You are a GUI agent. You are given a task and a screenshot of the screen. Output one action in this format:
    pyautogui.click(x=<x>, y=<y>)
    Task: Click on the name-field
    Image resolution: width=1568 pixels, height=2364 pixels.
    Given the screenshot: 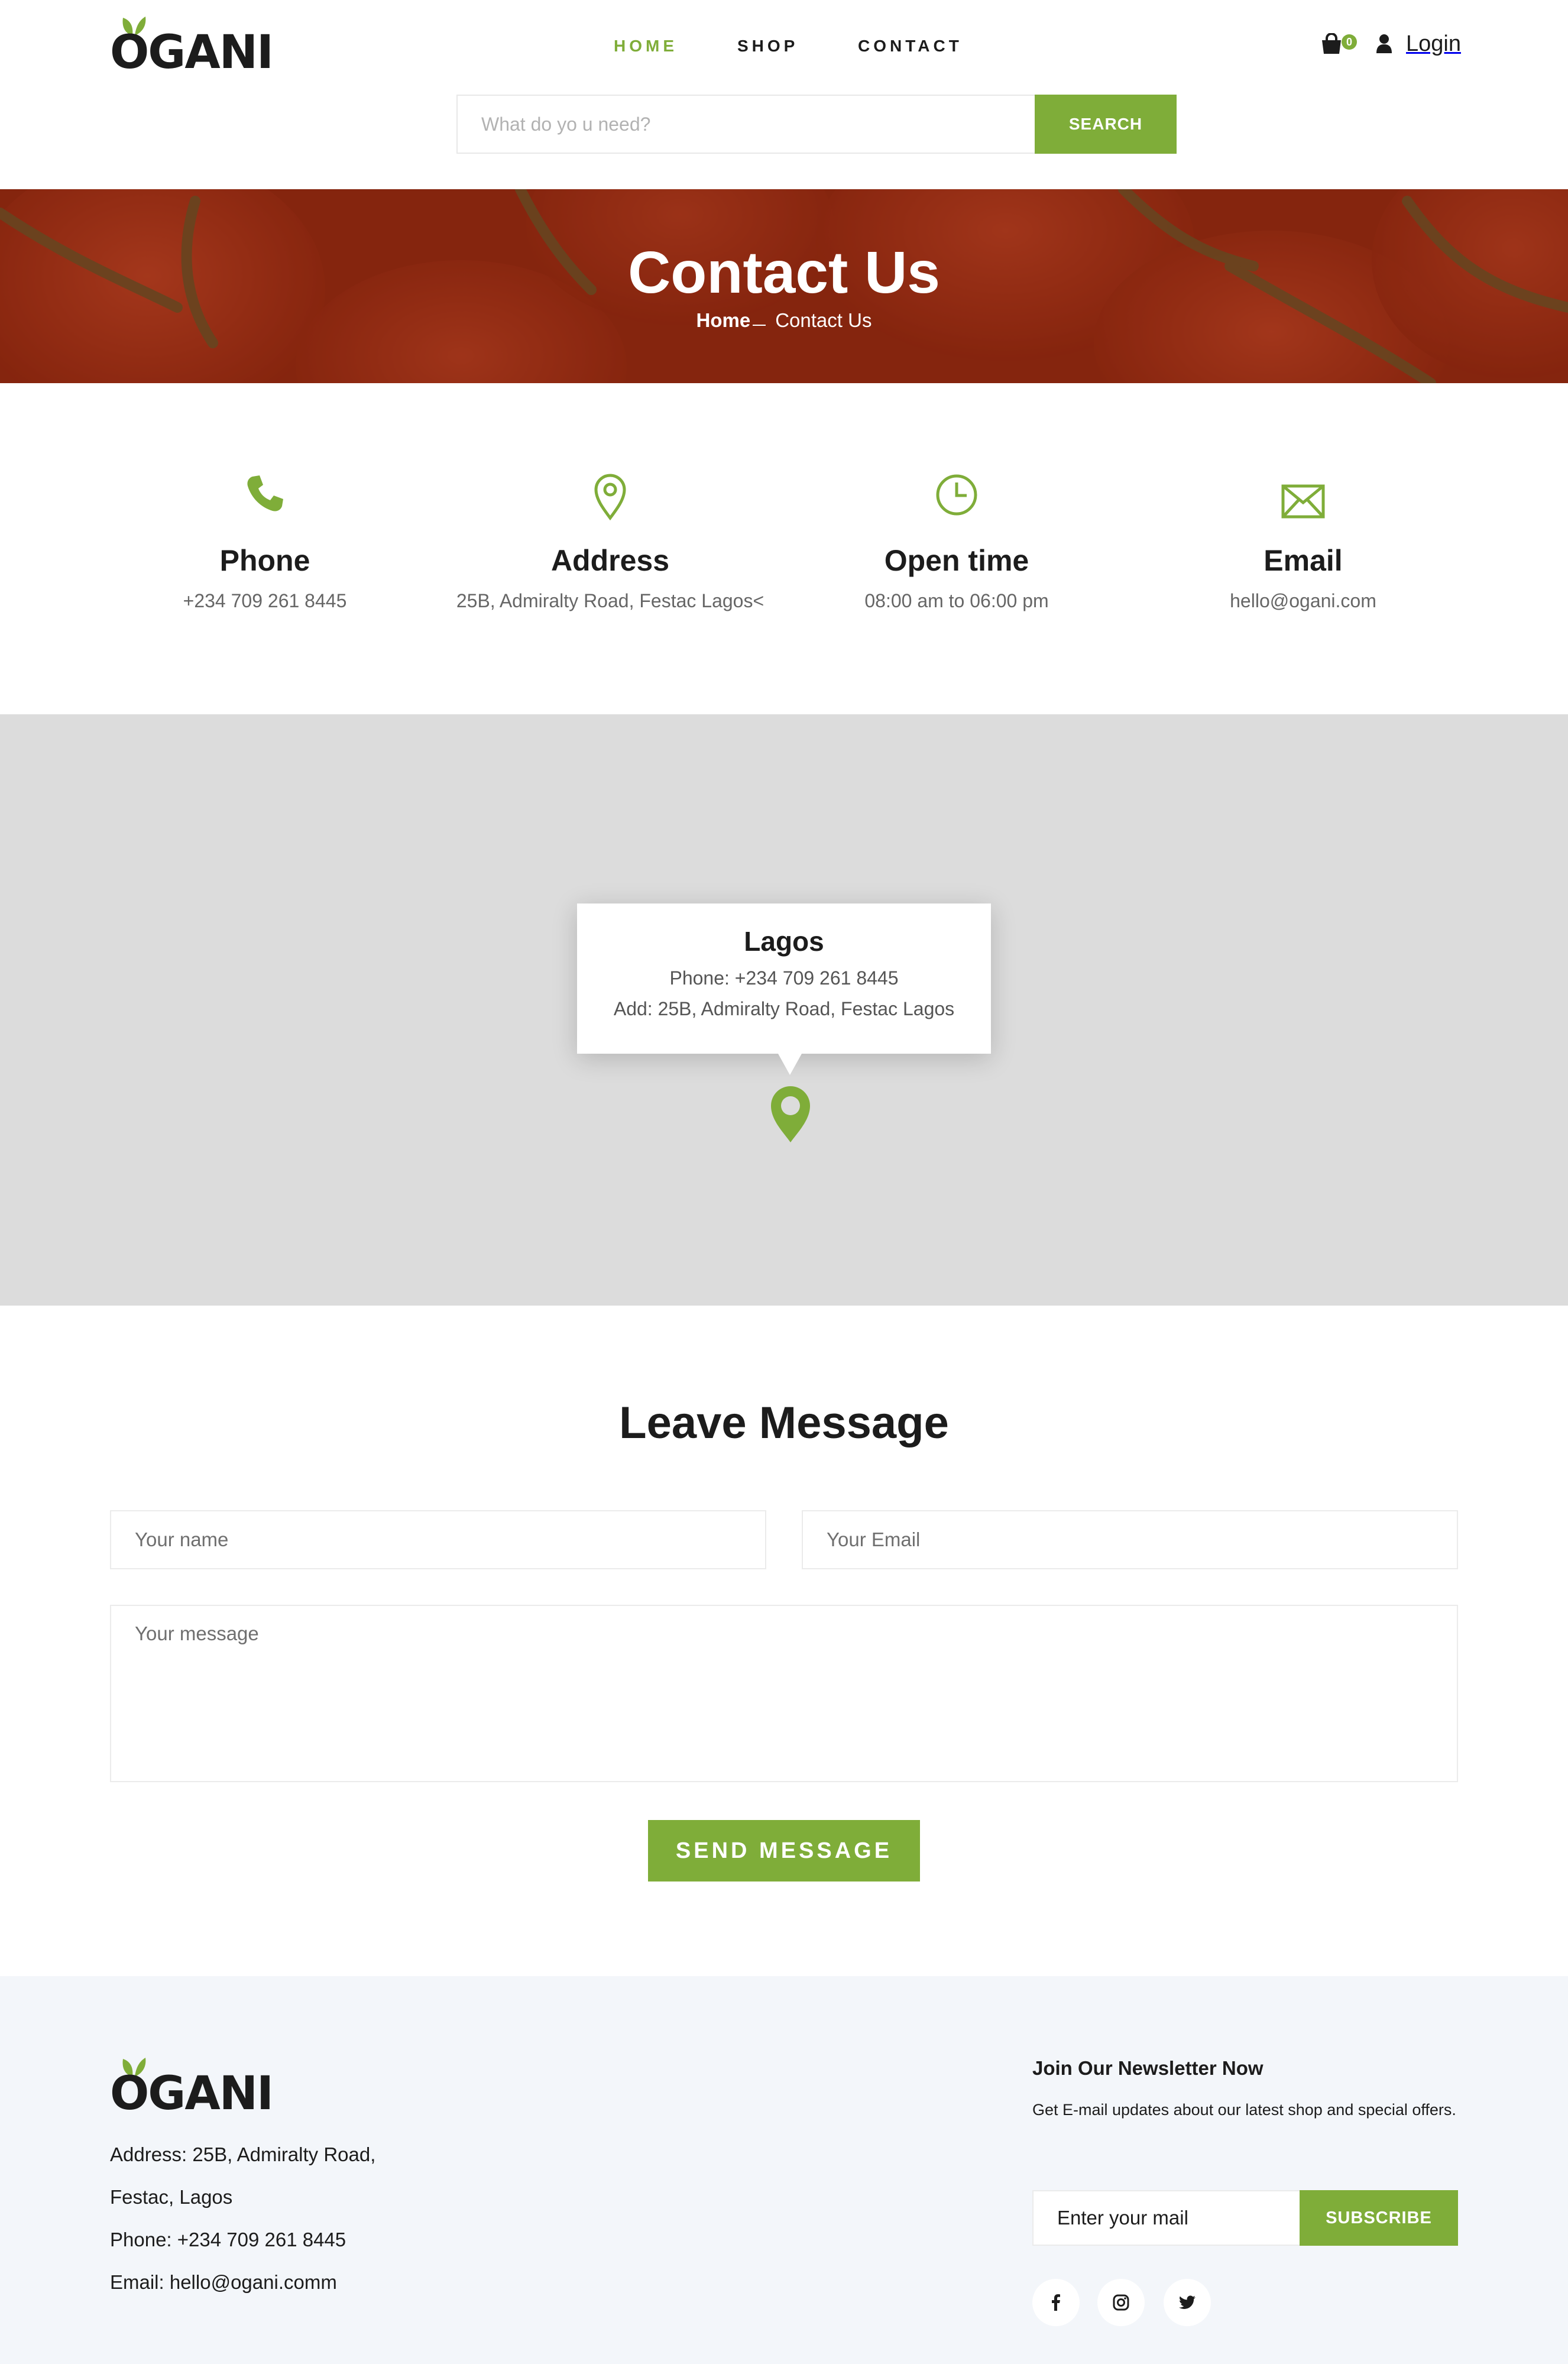 What is the action you would take?
    pyautogui.click(x=438, y=1539)
    